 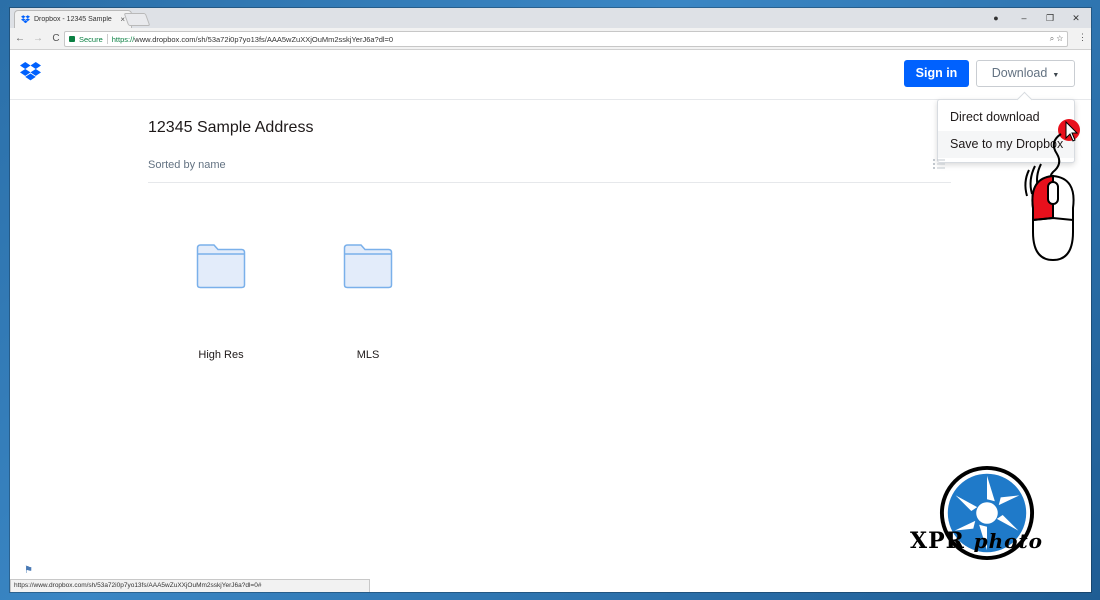 I want to click on list-view-icon, so click(x=939, y=164).